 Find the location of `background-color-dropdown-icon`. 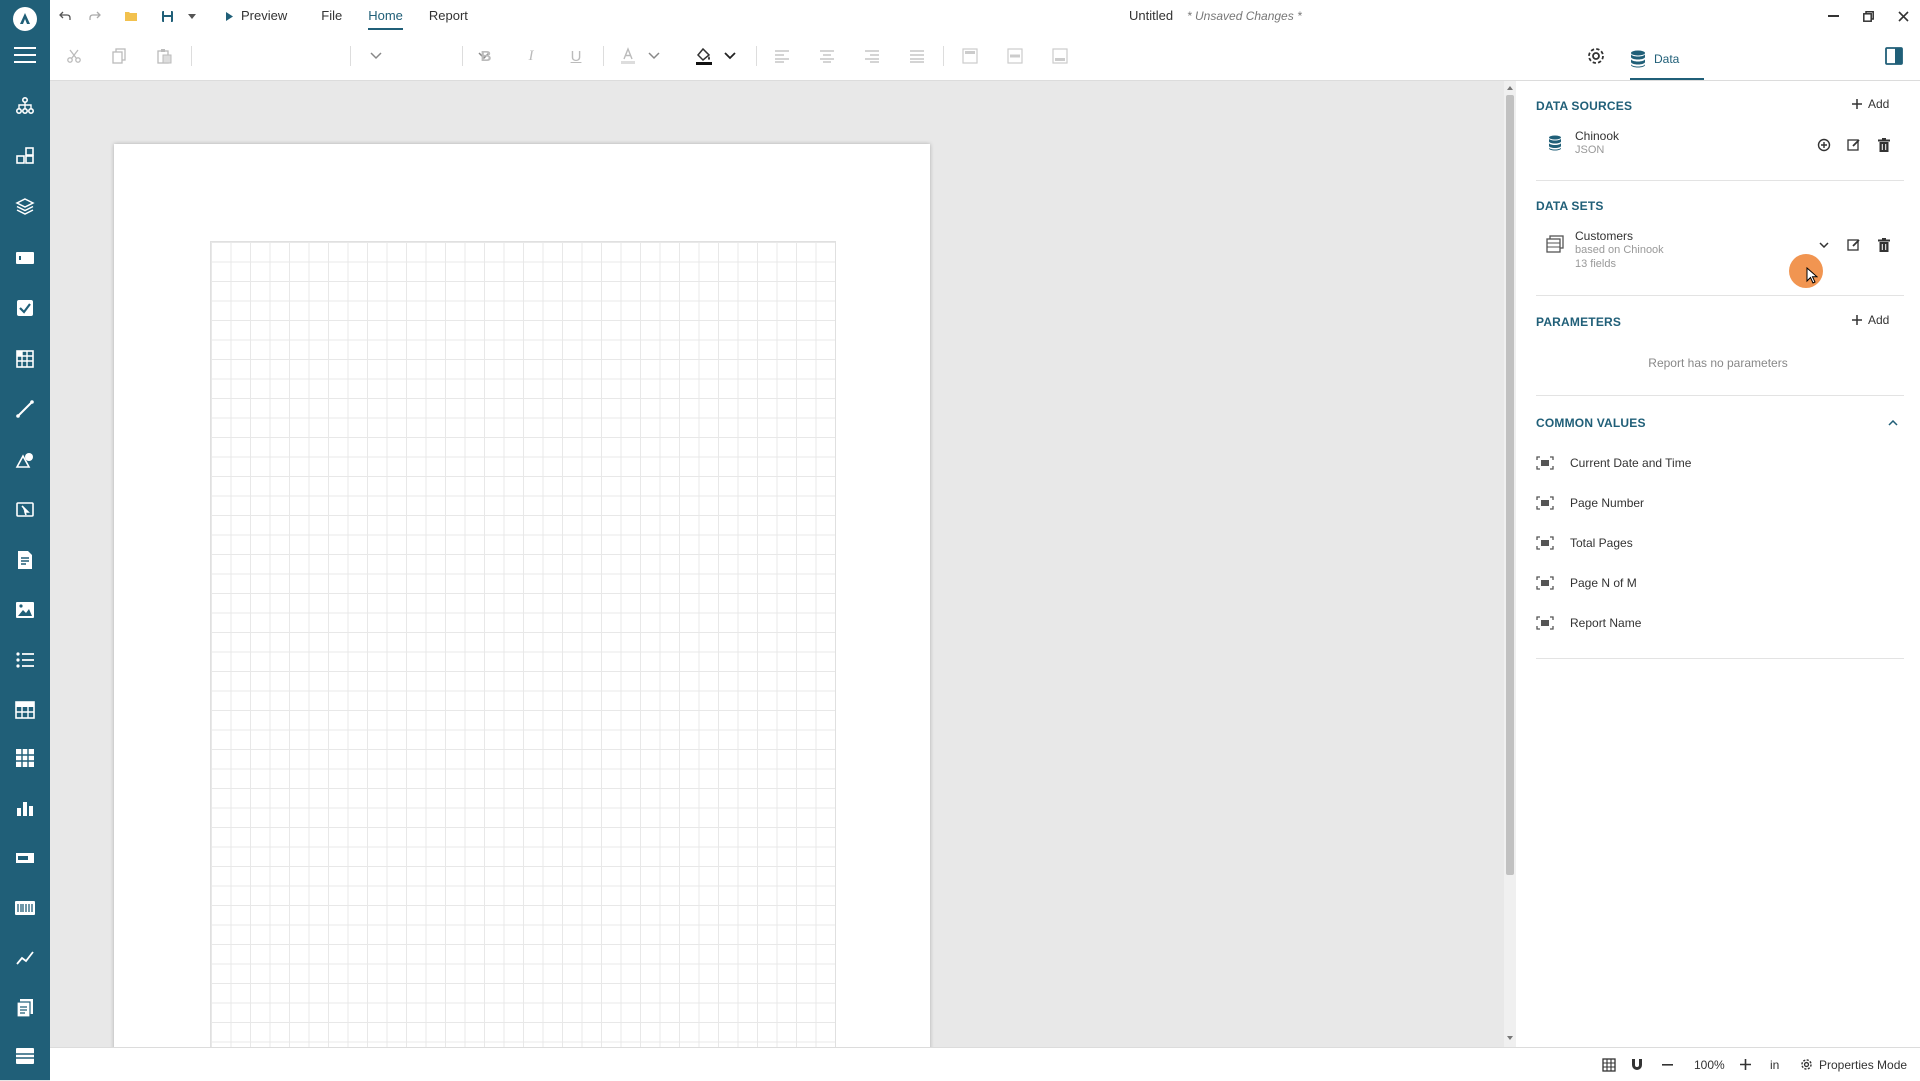

background-color-dropdown-icon is located at coordinates (730, 56).